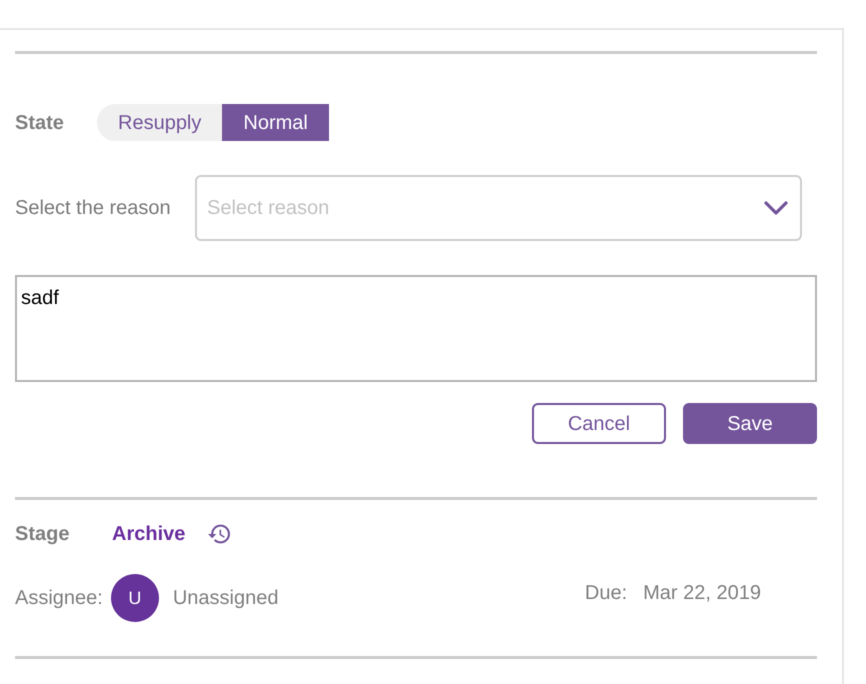 The height and width of the screenshot is (684, 866). What do you see at coordinates (225, 598) in the screenshot?
I see `assignee-name: Unassigned` at bounding box center [225, 598].